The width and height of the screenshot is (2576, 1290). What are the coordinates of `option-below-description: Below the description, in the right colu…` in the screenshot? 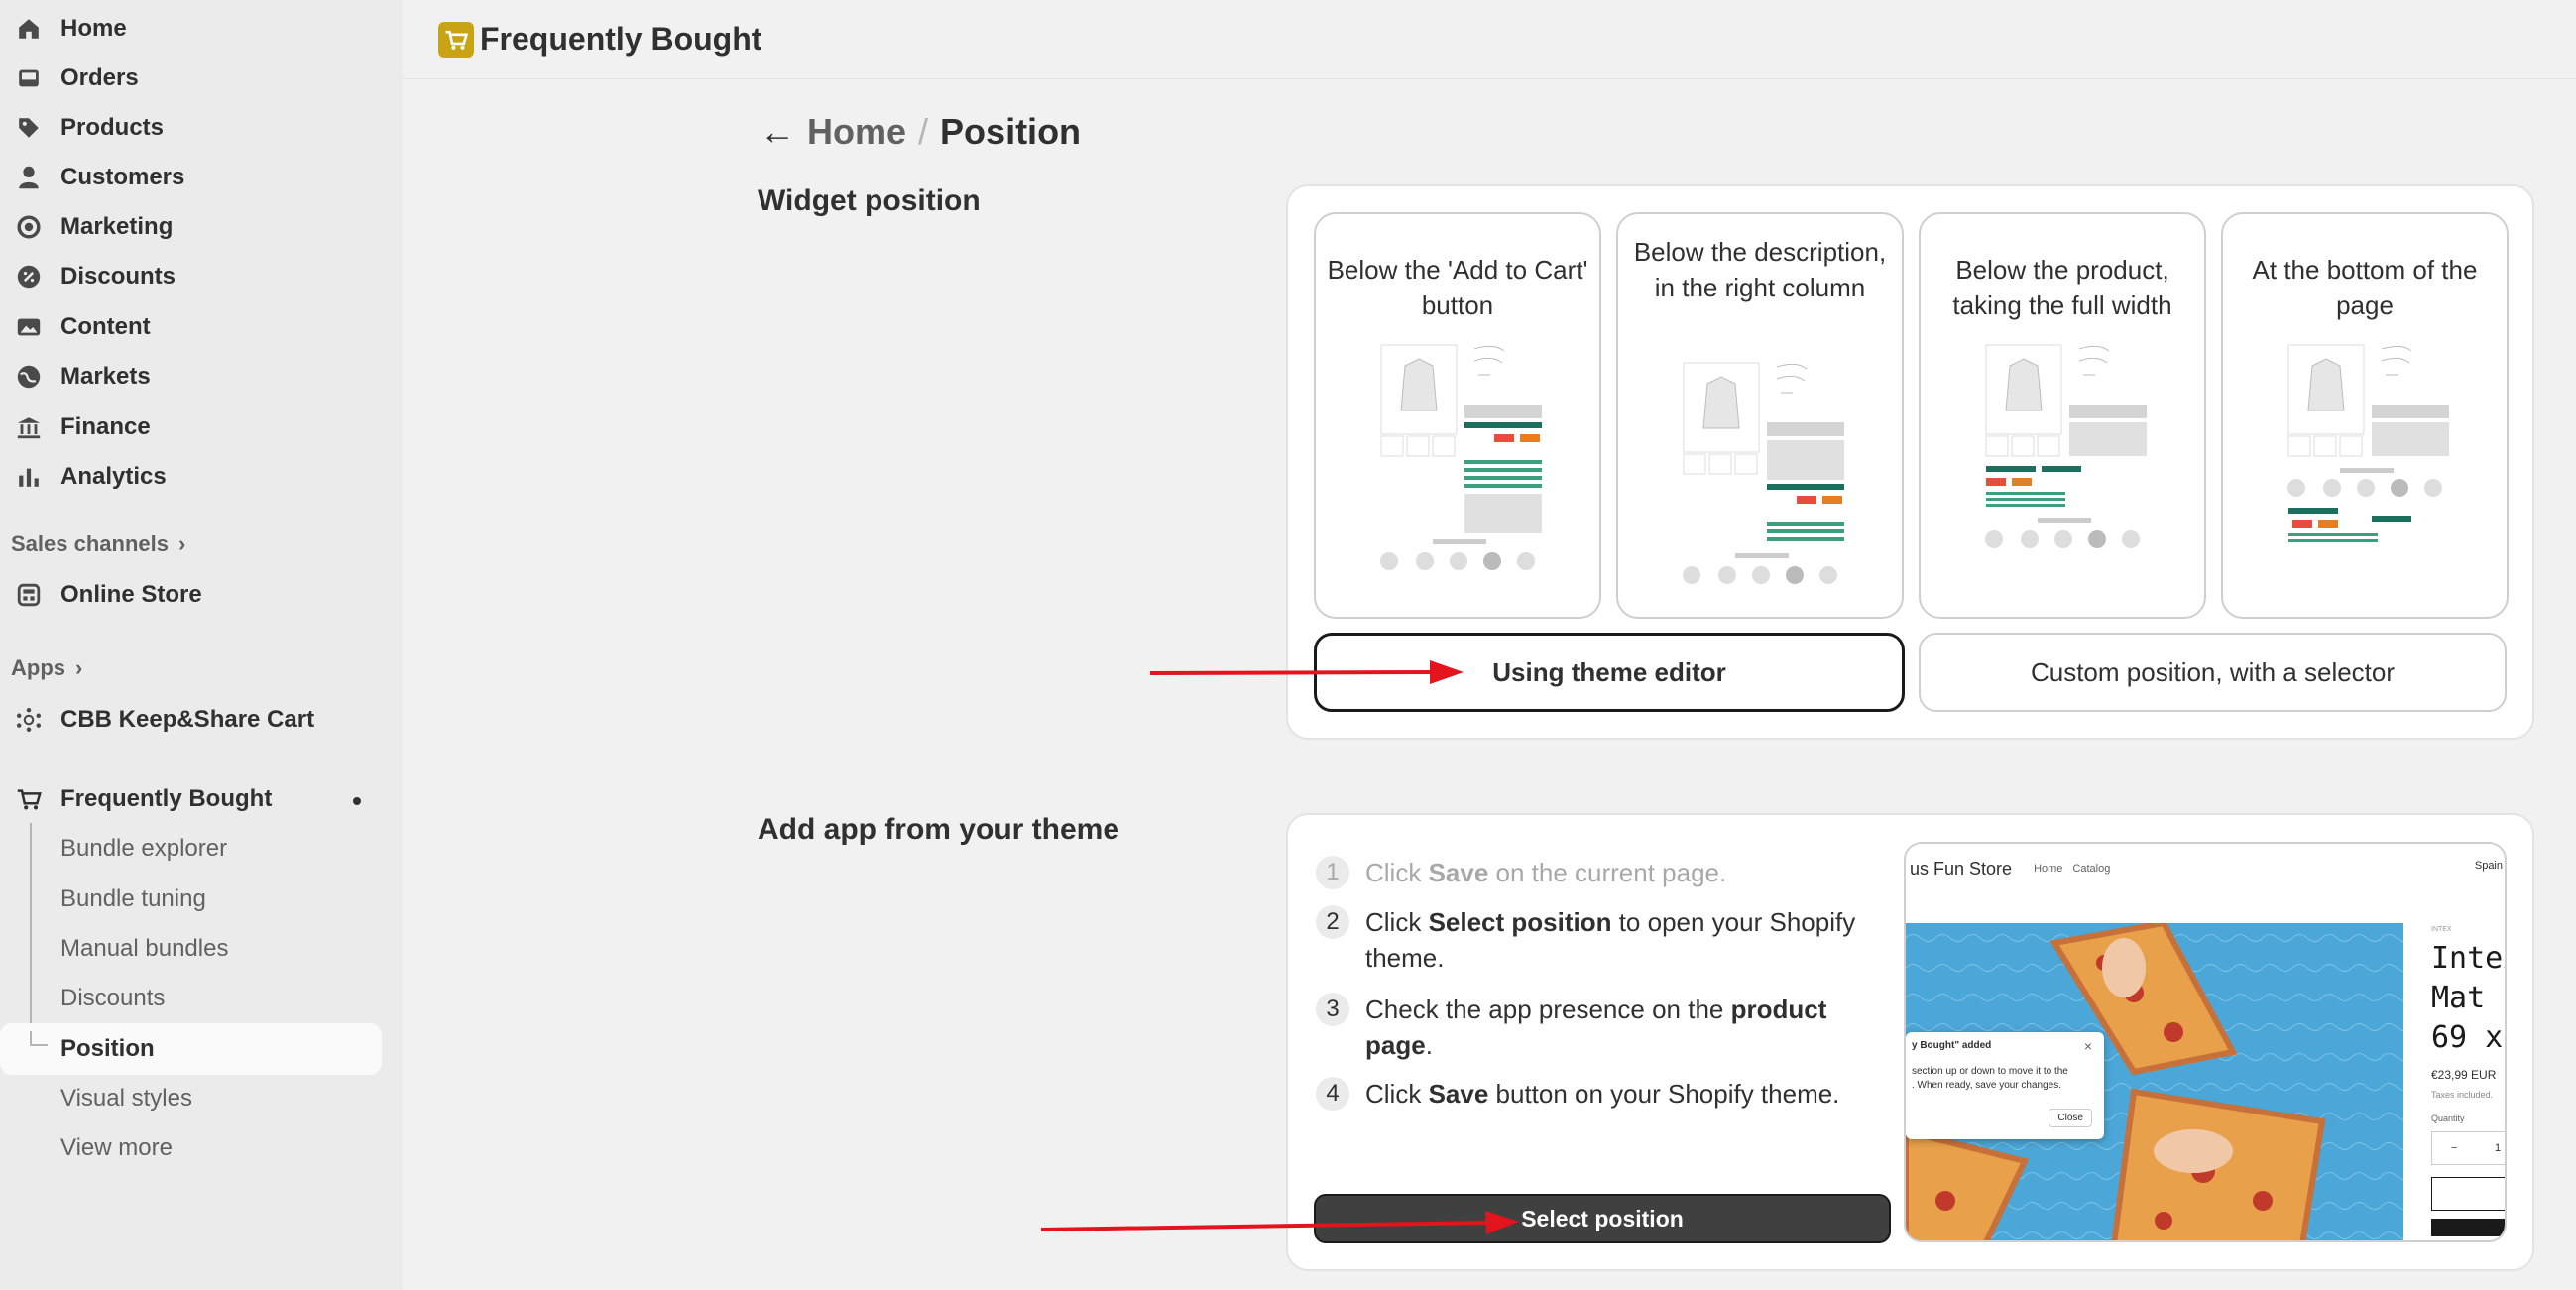 It's located at (1760, 416).